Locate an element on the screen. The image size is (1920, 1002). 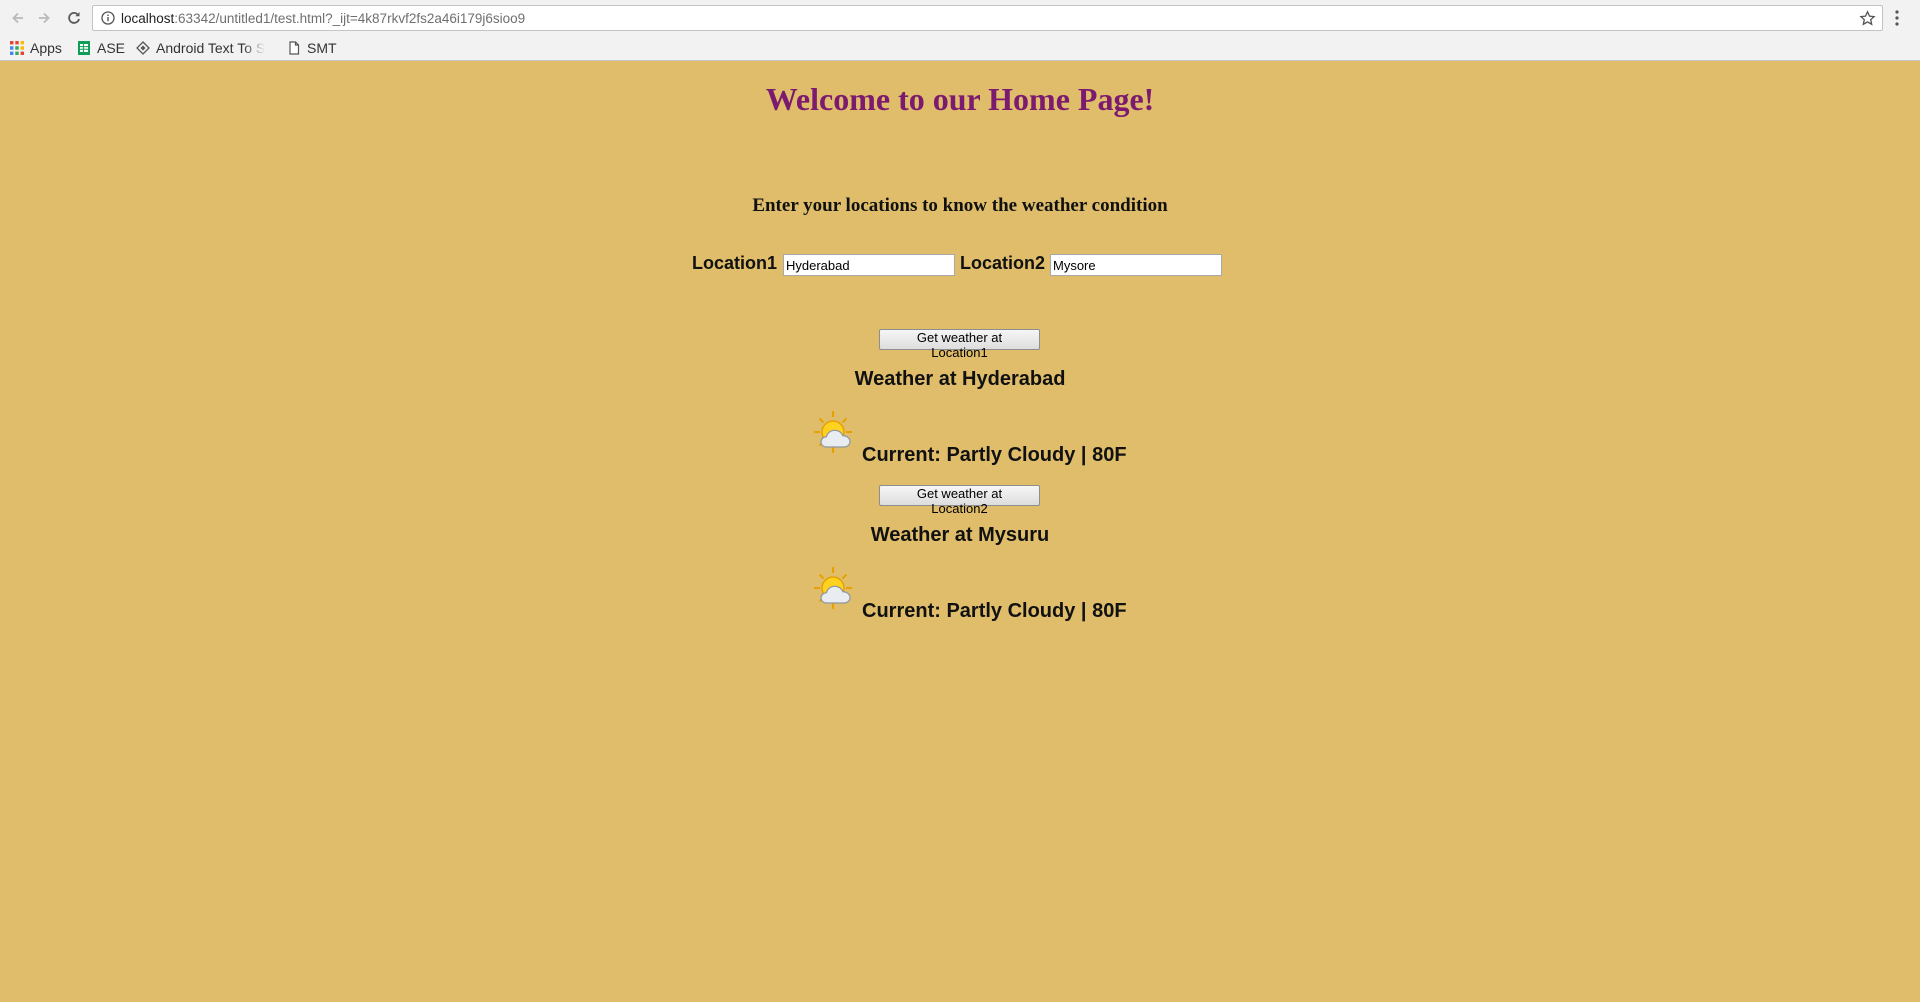
forward-button is located at coordinates (44, 18).